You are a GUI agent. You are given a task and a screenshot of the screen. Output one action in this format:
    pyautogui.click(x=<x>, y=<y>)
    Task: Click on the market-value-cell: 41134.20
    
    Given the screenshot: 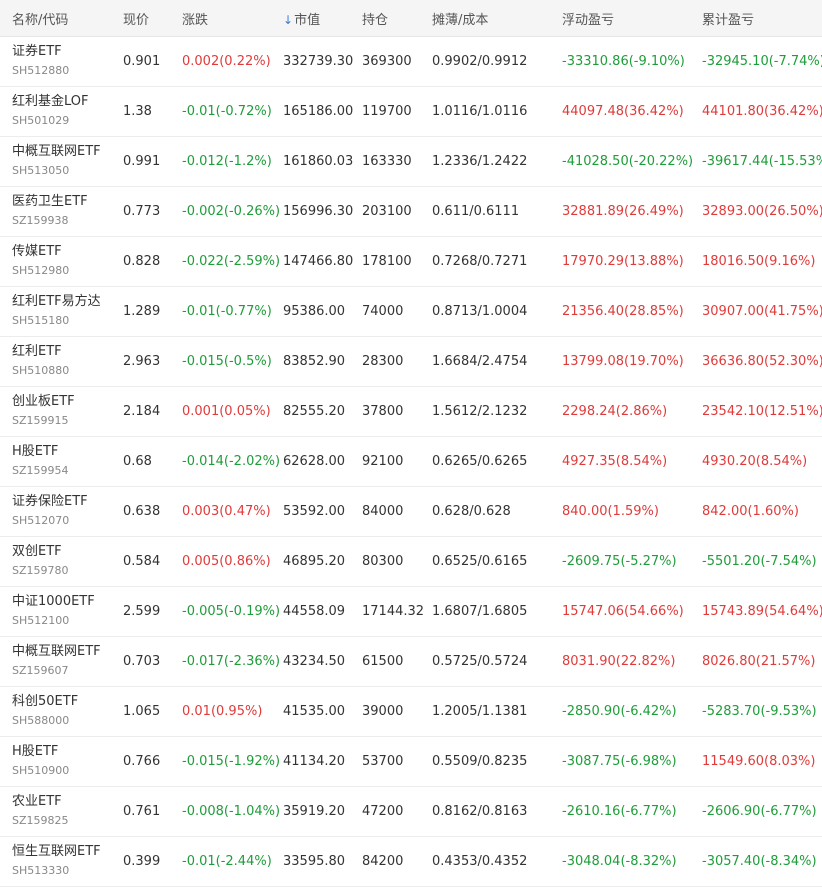 What is the action you would take?
    pyautogui.click(x=314, y=761)
    